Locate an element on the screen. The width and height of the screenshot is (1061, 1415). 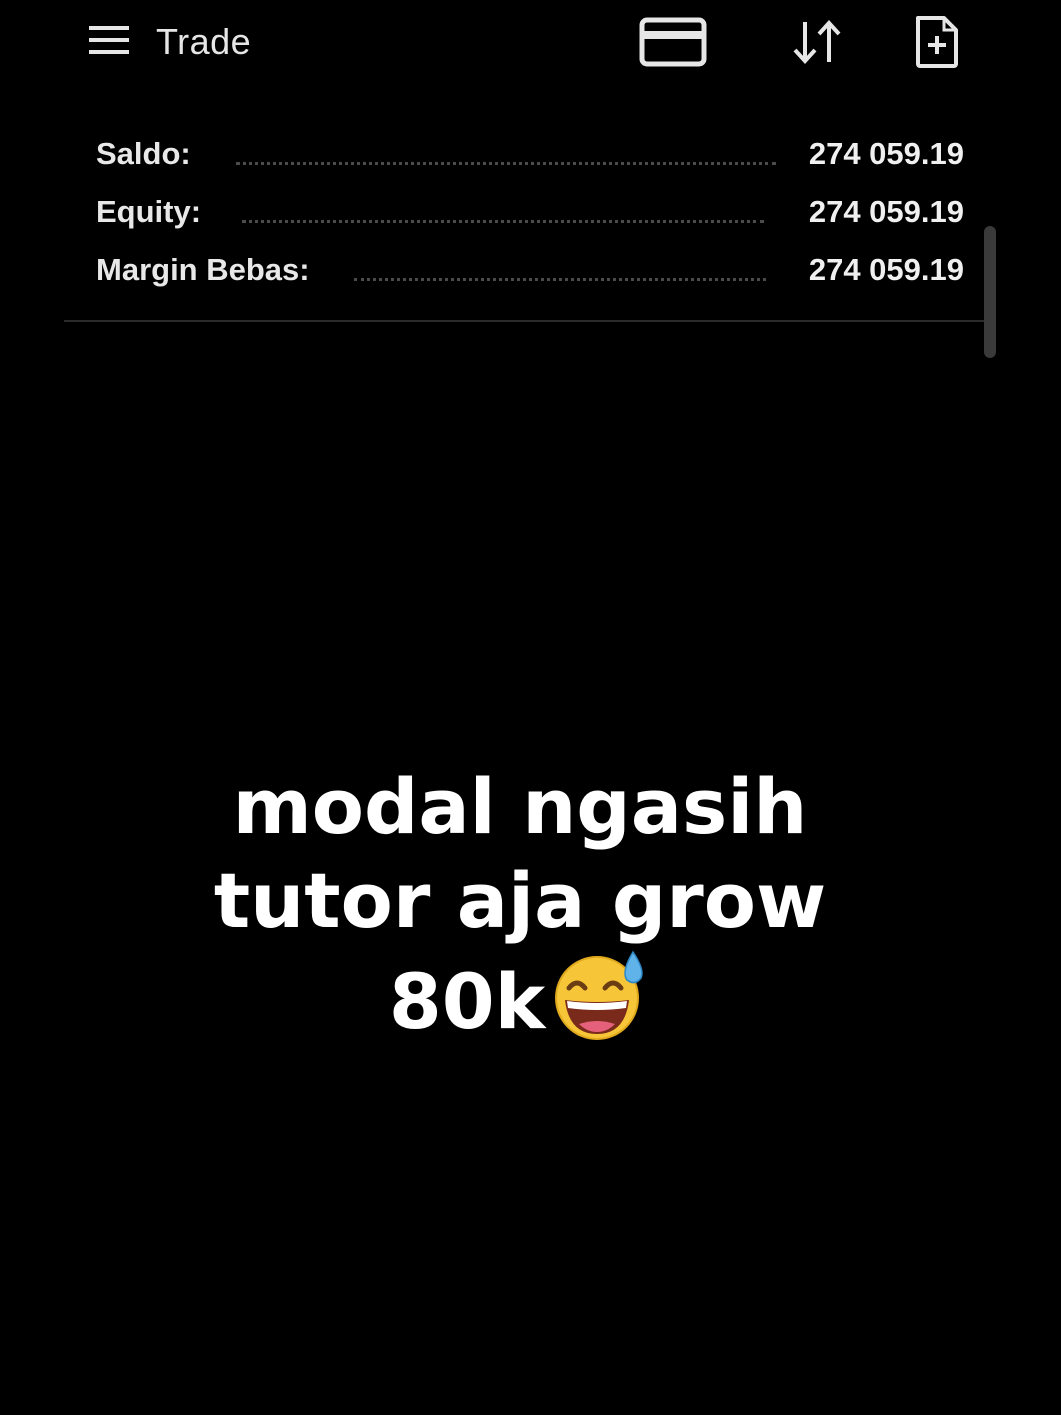
menu-icon is located at coordinates (109, 40).